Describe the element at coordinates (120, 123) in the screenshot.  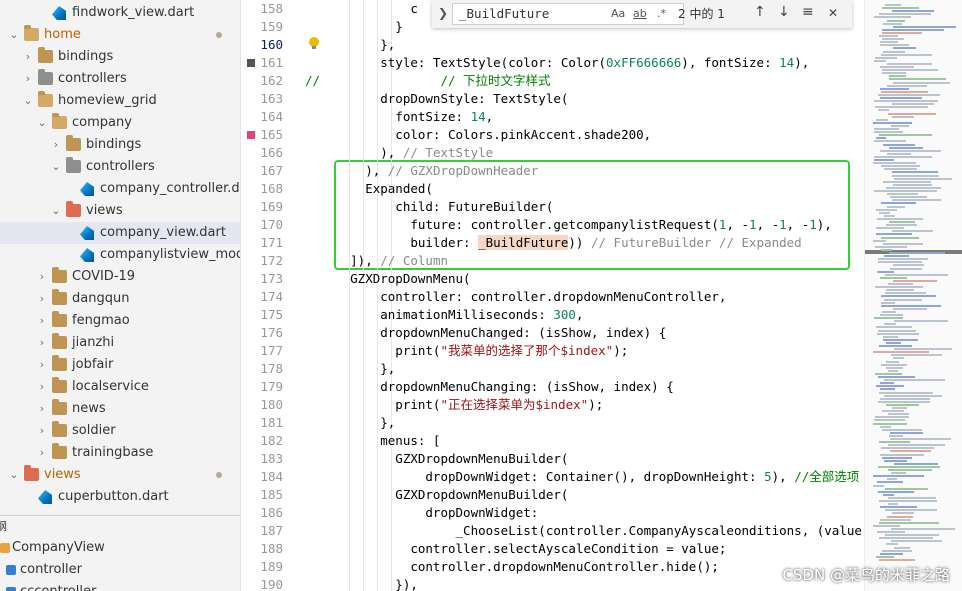
I see `tree-item: ⌄ company` at that location.